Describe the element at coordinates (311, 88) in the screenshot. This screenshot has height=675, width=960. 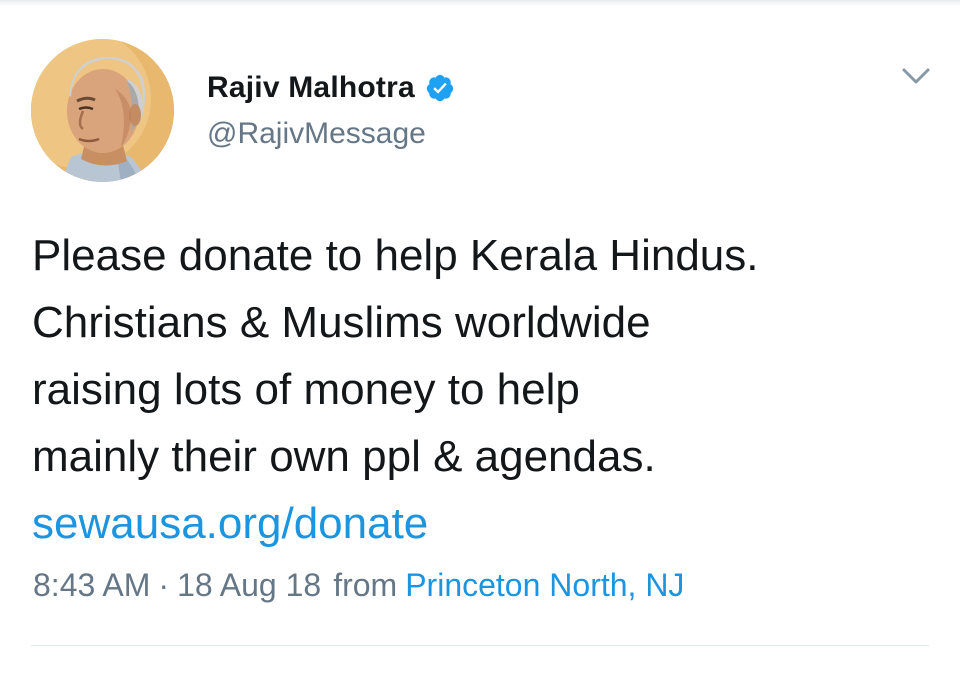
I see `display-name: Rajiv Malhotra` at that location.